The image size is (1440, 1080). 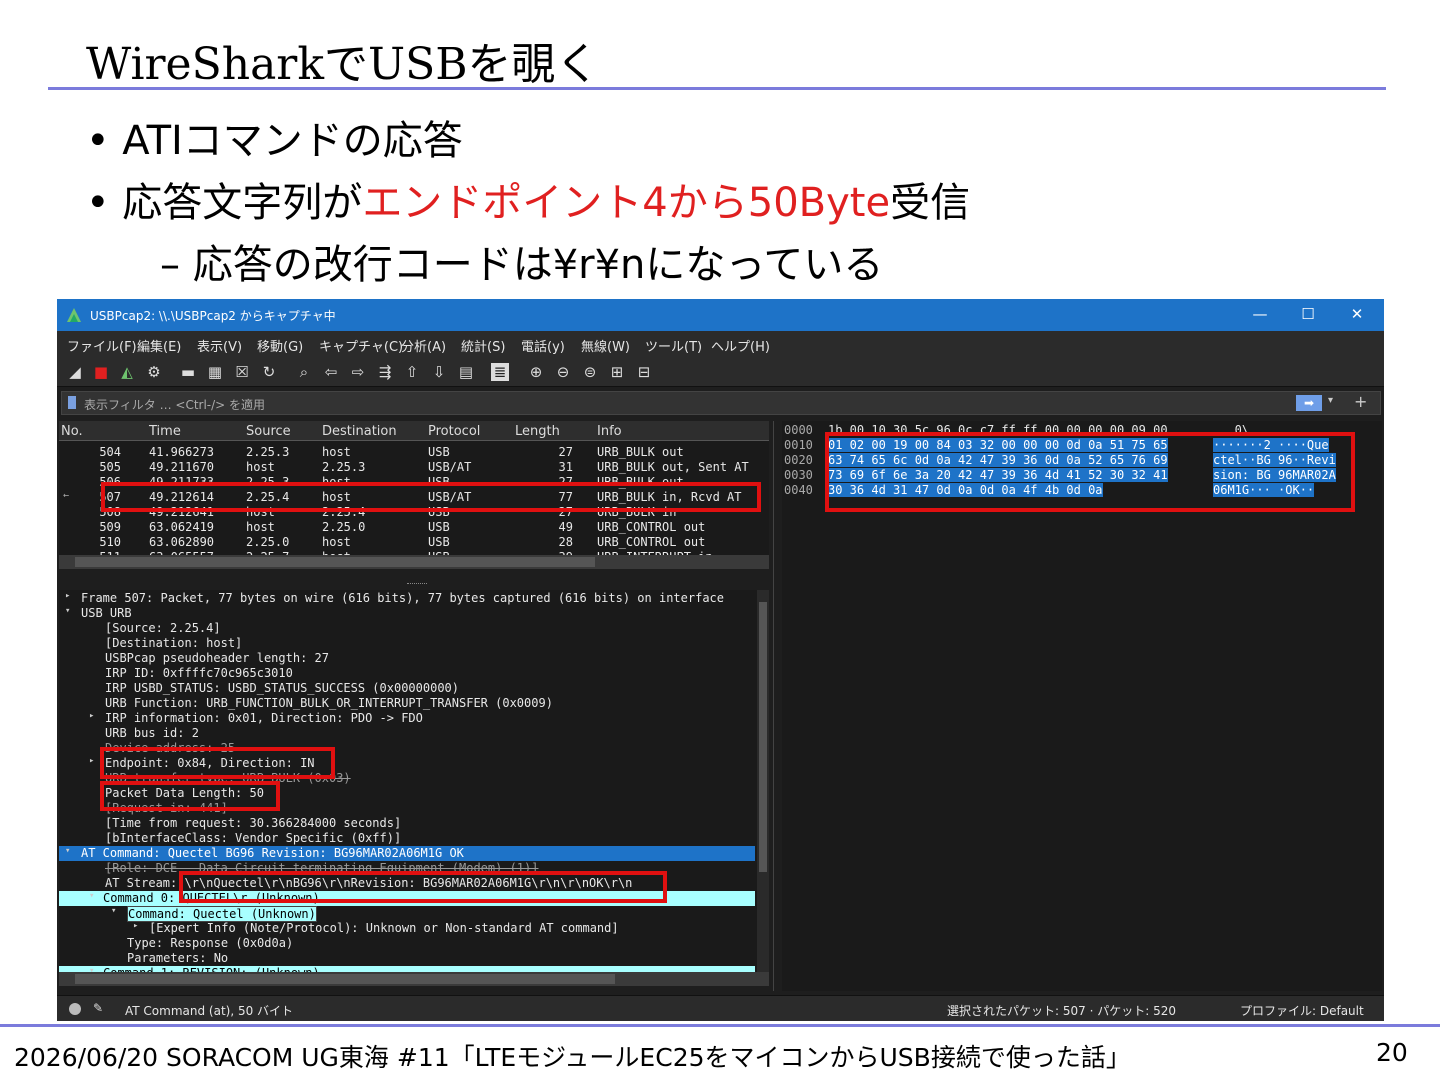 What do you see at coordinates (407, 658) in the screenshot?
I see `detail-row: USBPcap pseudoheader length: 27` at bounding box center [407, 658].